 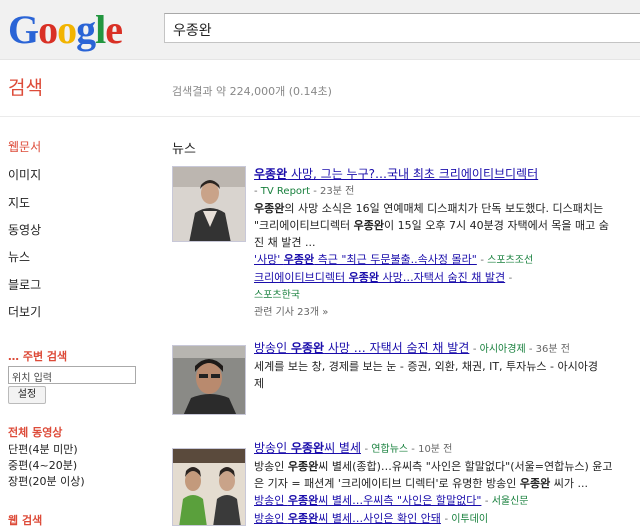 I want to click on filter-short: 단편(4분 미만), so click(x=43, y=449).